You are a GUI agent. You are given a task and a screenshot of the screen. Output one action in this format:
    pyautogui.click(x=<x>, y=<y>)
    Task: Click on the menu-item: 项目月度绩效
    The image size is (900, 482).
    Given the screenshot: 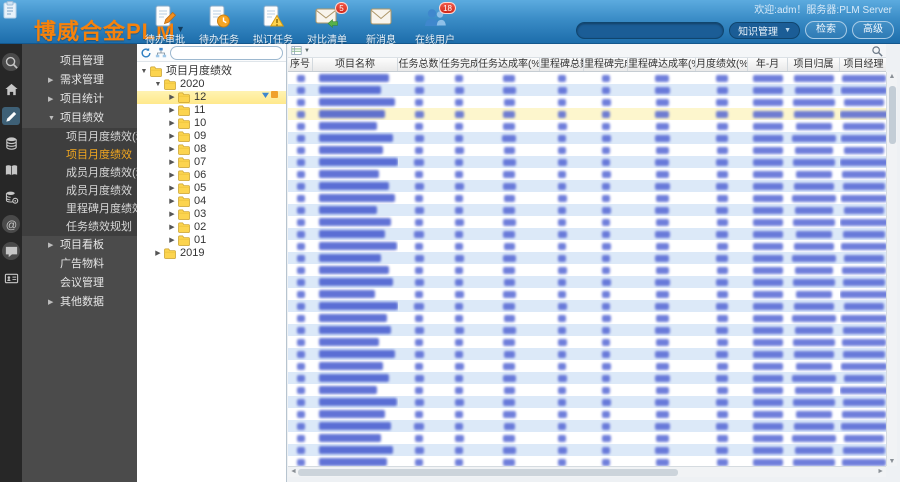 What is the action you would take?
    pyautogui.click(x=79, y=155)
    